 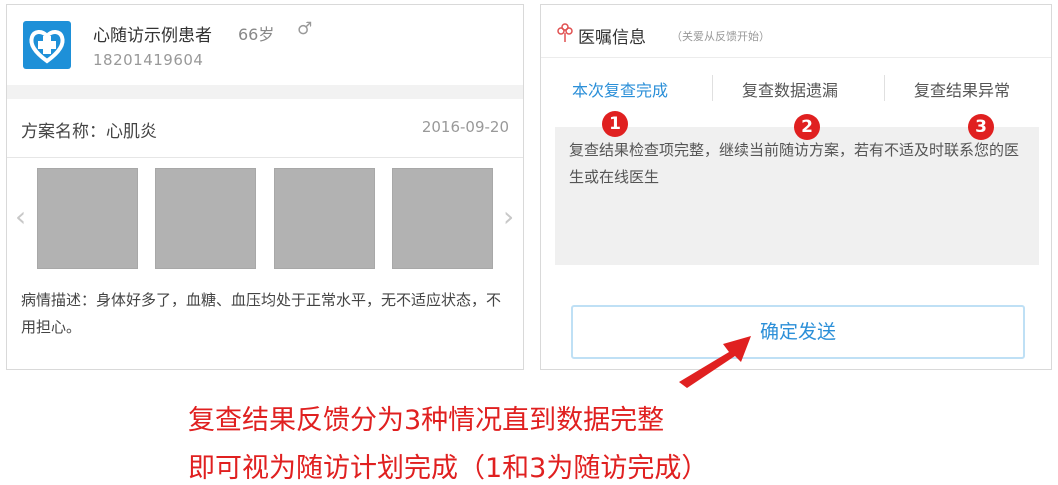 What do you see at coordinates (962, 89) in the screenshot?
I see `option-result-abnormal: 复查结果异常` at bounding box center [962, 89].